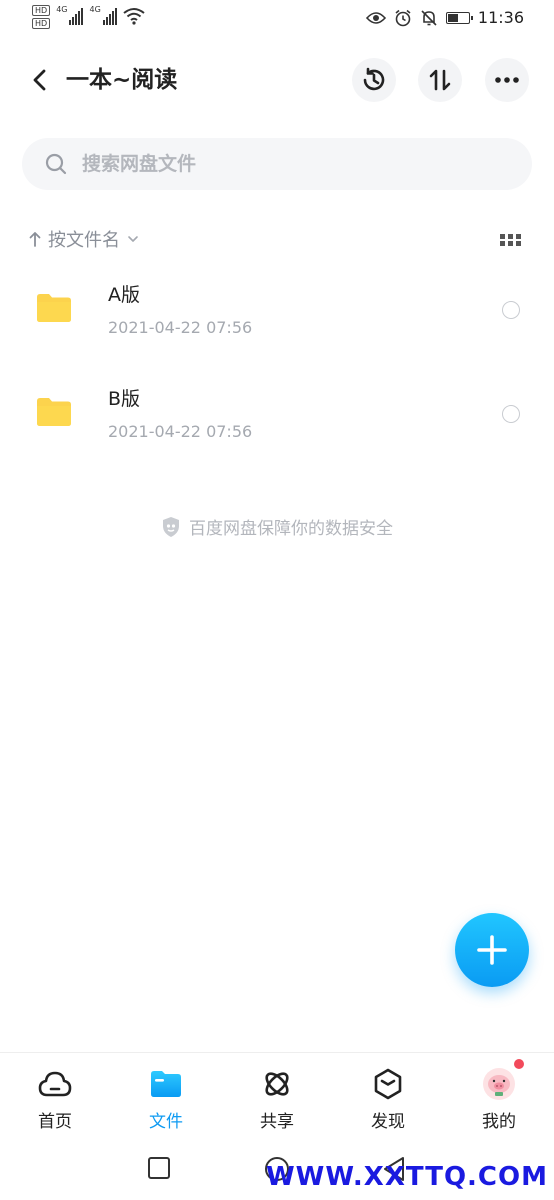  I want to click on more-button, so click(507, 80).